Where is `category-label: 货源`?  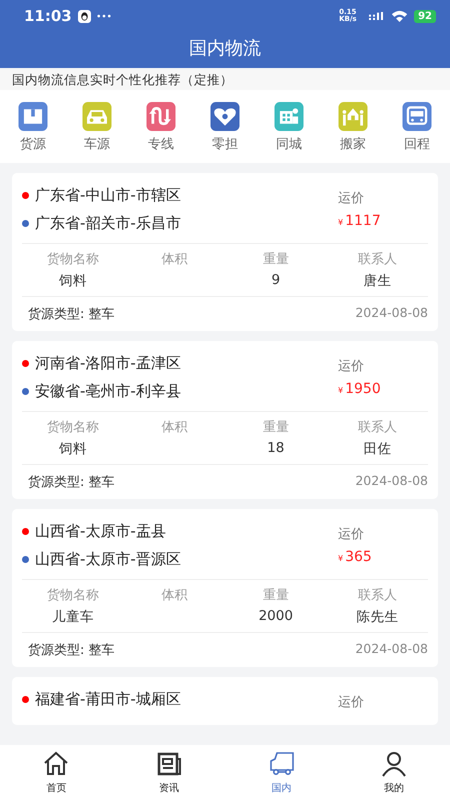
category-label: 货源 is located at coordinates (33, 144).